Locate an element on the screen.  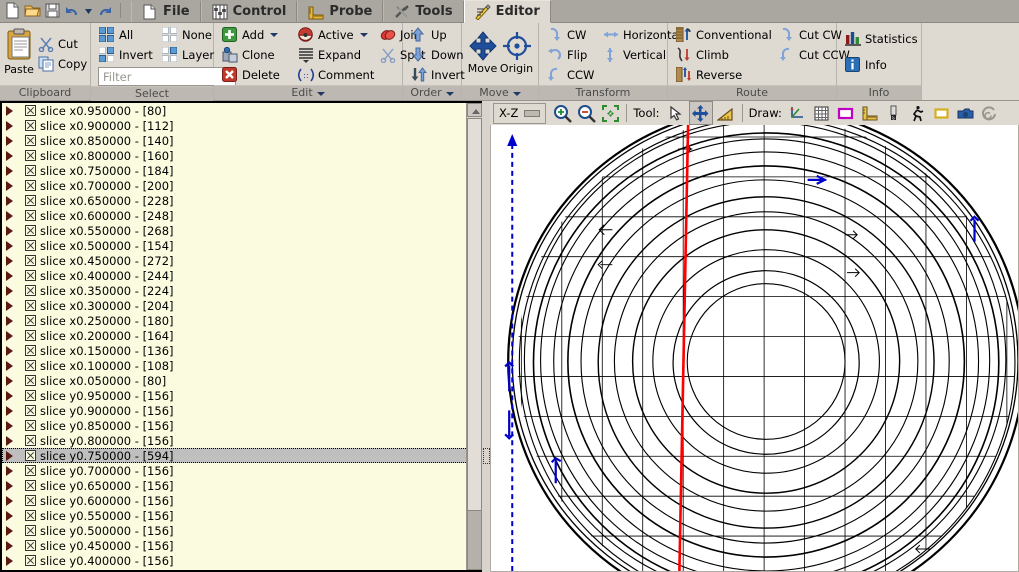
add-dropdown-caret-icon is located at coordinates (274, 35).